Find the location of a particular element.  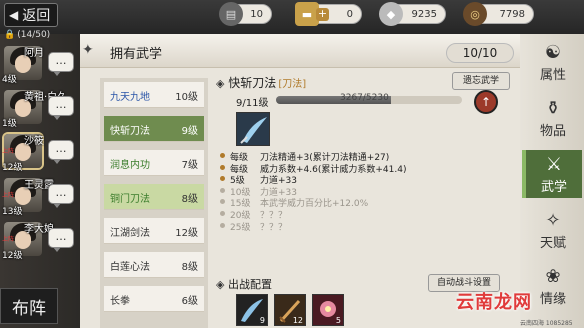

back-button: ◀ 返回 is located at coordinates (31, 15).